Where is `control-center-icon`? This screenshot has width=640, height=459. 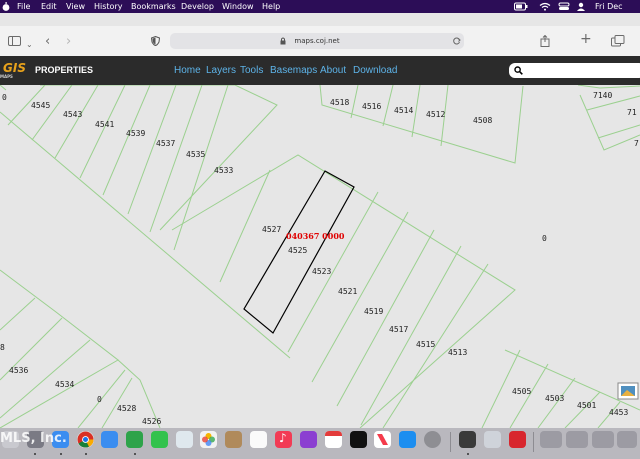 control-center-icon is located at coordinates (564, 6).